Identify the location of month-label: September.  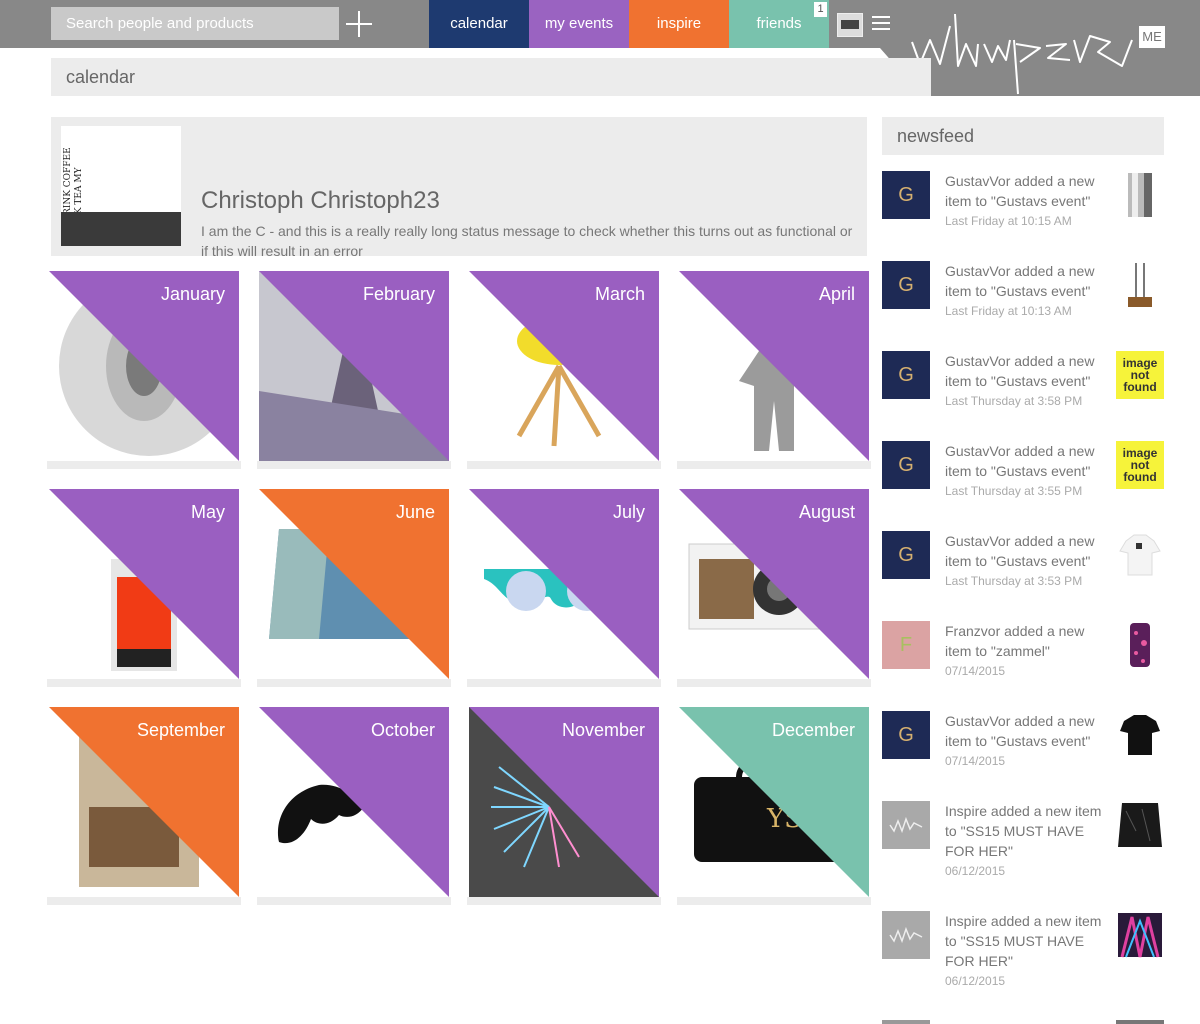
(180, 730).